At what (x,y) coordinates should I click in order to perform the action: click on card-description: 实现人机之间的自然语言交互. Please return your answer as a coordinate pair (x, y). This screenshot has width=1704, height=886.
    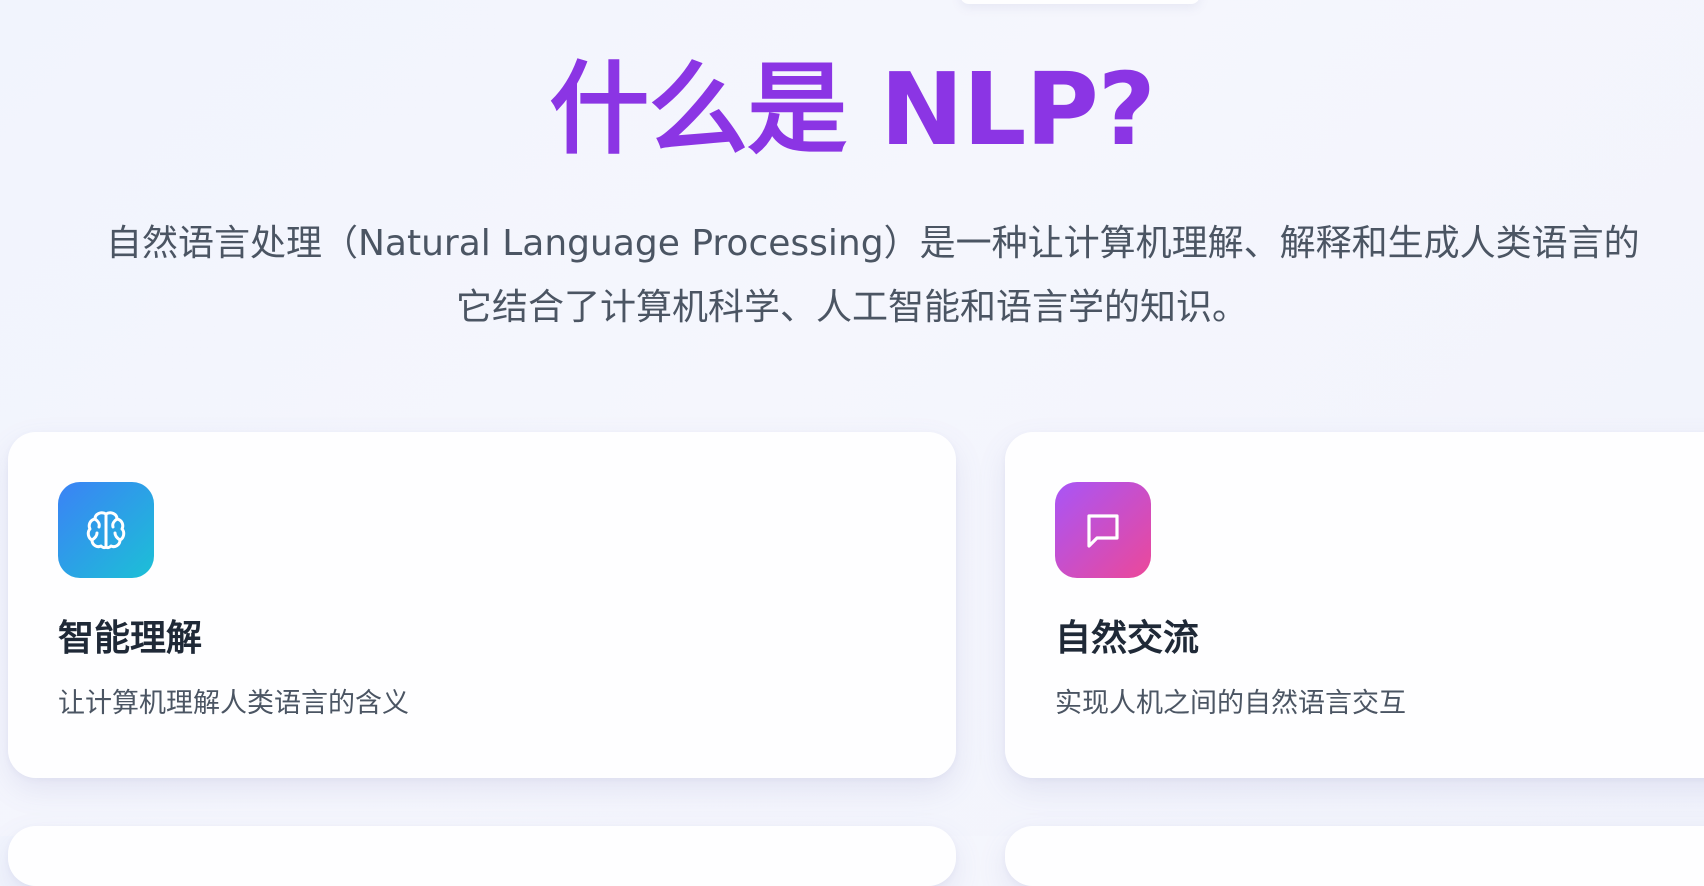
    Looking at the image, I should click on (1230, 703).